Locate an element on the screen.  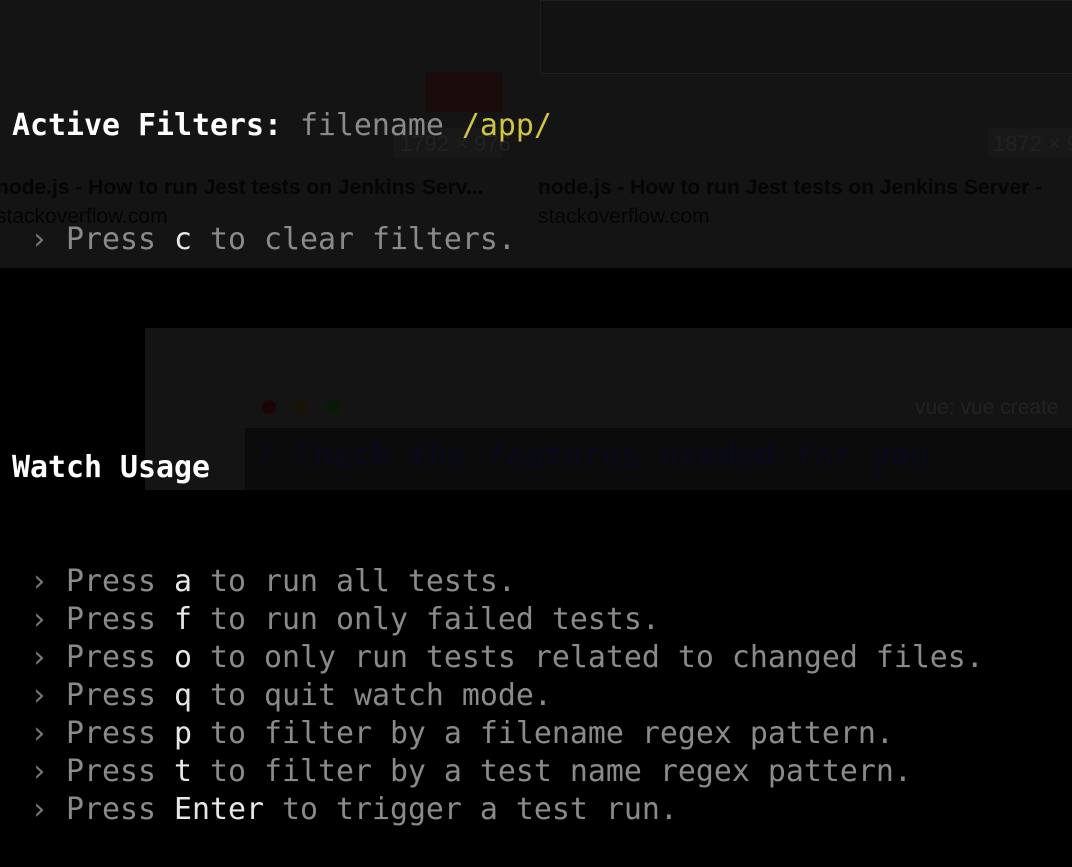
hint-key: p is located at coordinates (182, 733).